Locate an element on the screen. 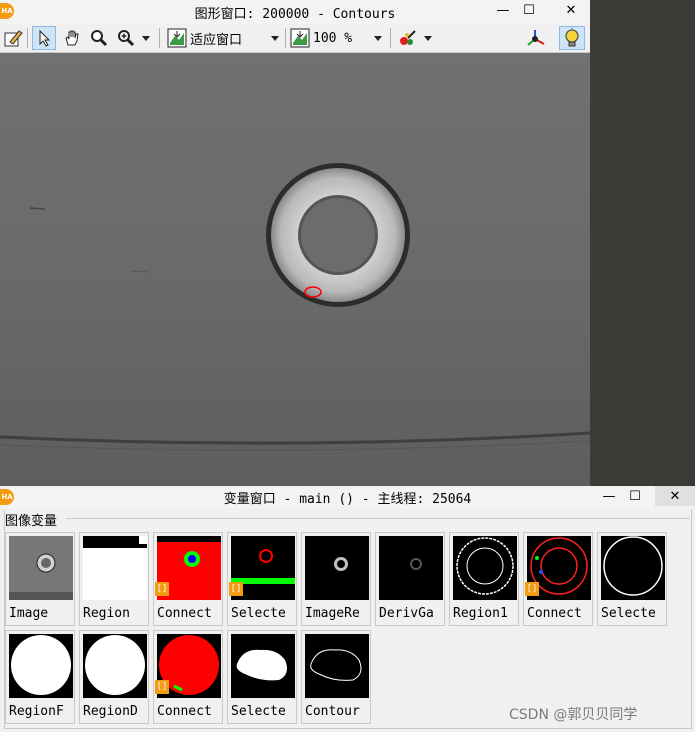  graphics-toolbar: 适应窗口 100 % is located at coordinates (295, 38).